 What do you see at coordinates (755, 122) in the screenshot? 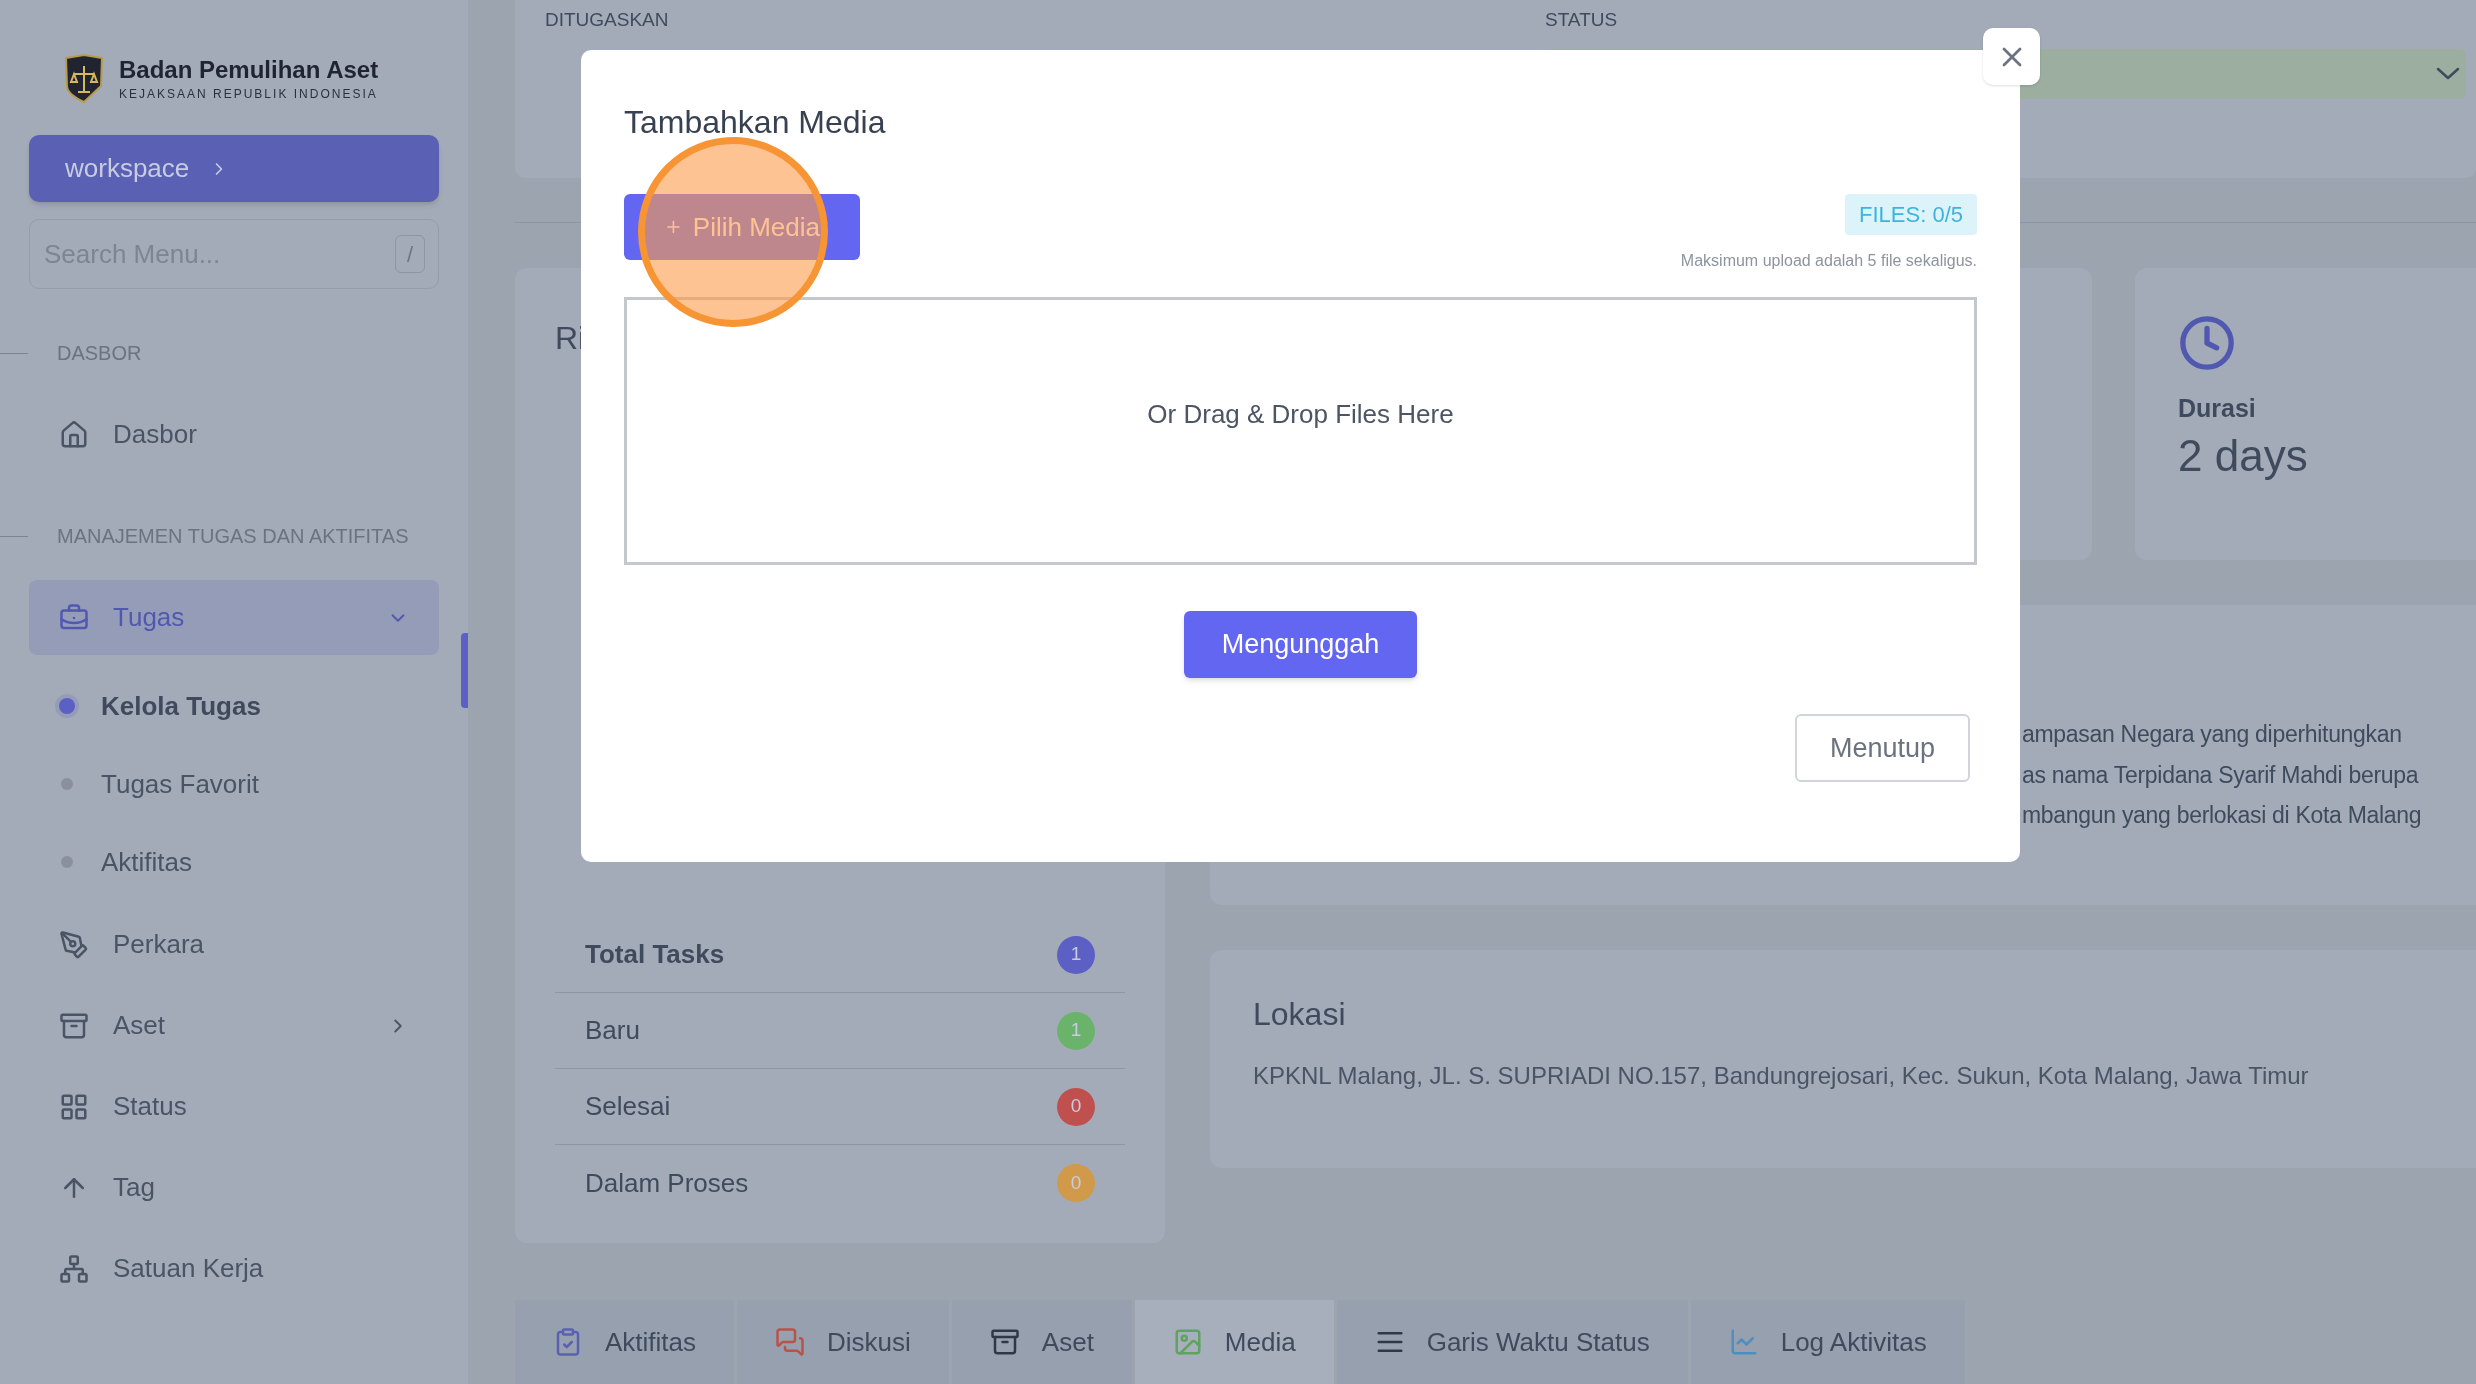
I see `dialog-title: Tambahkan Media` at bounding box center [755, 122].